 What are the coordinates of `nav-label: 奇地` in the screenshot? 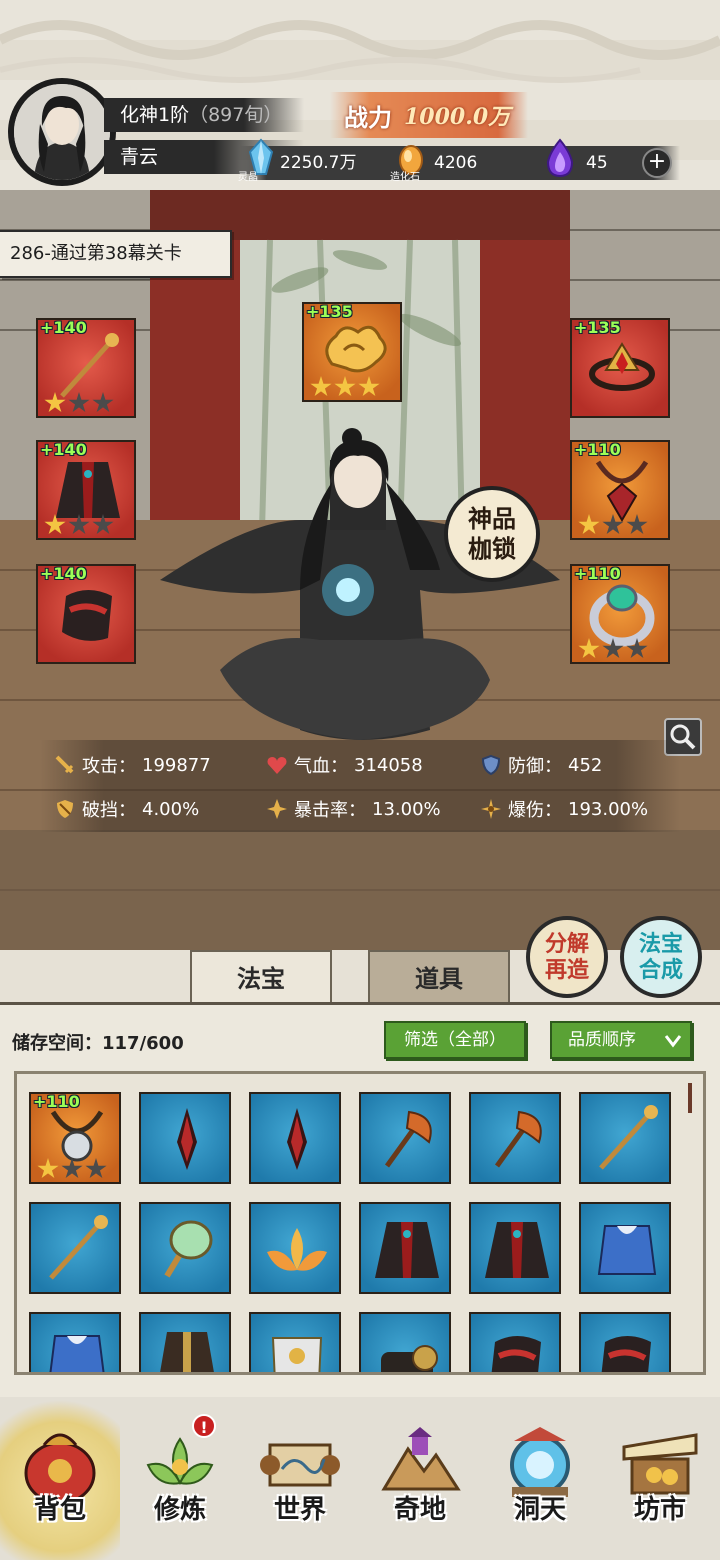 It's located at (419, 1510).